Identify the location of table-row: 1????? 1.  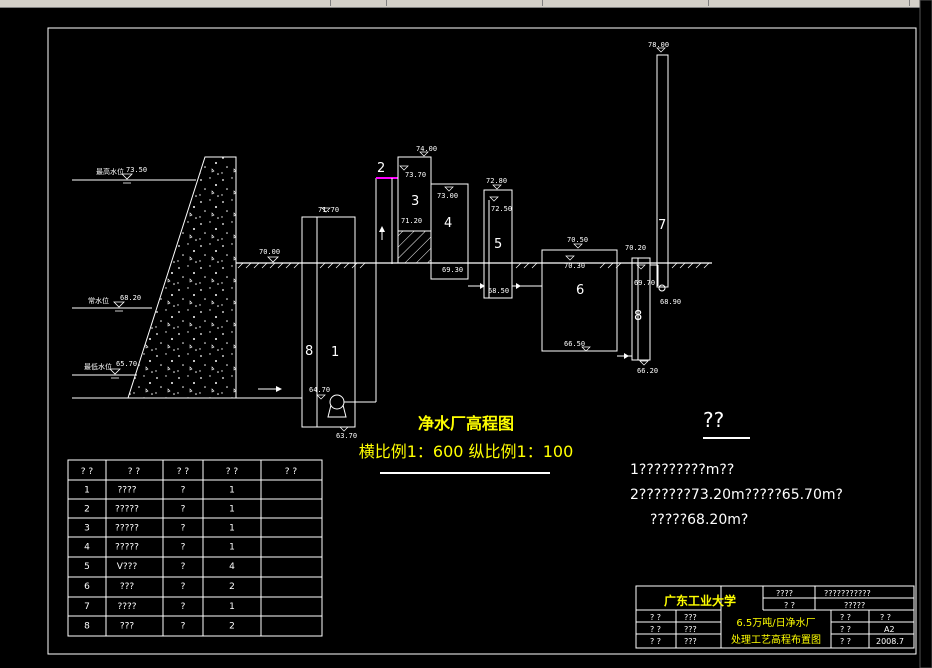
(159, 491).